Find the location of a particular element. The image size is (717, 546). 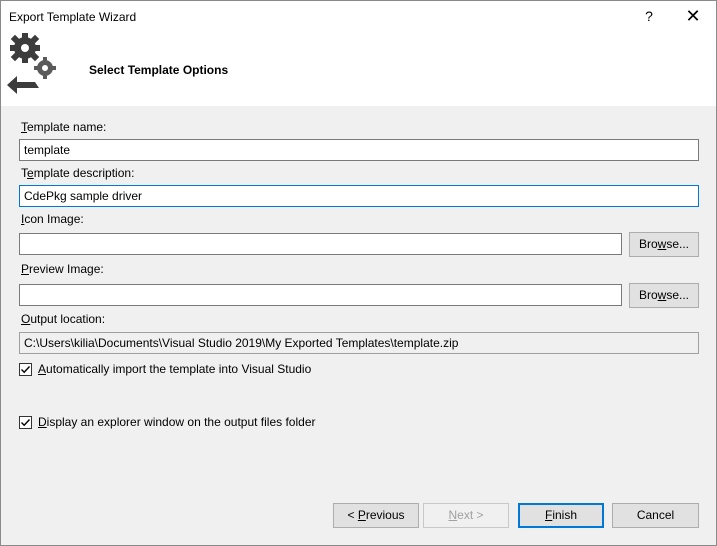

auto-import-checkbox is located at coordinates (25, 369).